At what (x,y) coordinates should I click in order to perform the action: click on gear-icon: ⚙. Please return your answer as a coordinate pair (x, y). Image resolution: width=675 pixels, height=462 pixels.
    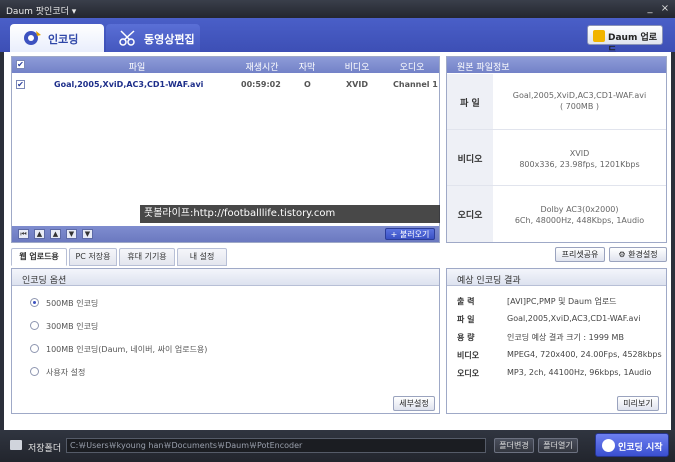
    Looking at the image, I should click on (623, 254).